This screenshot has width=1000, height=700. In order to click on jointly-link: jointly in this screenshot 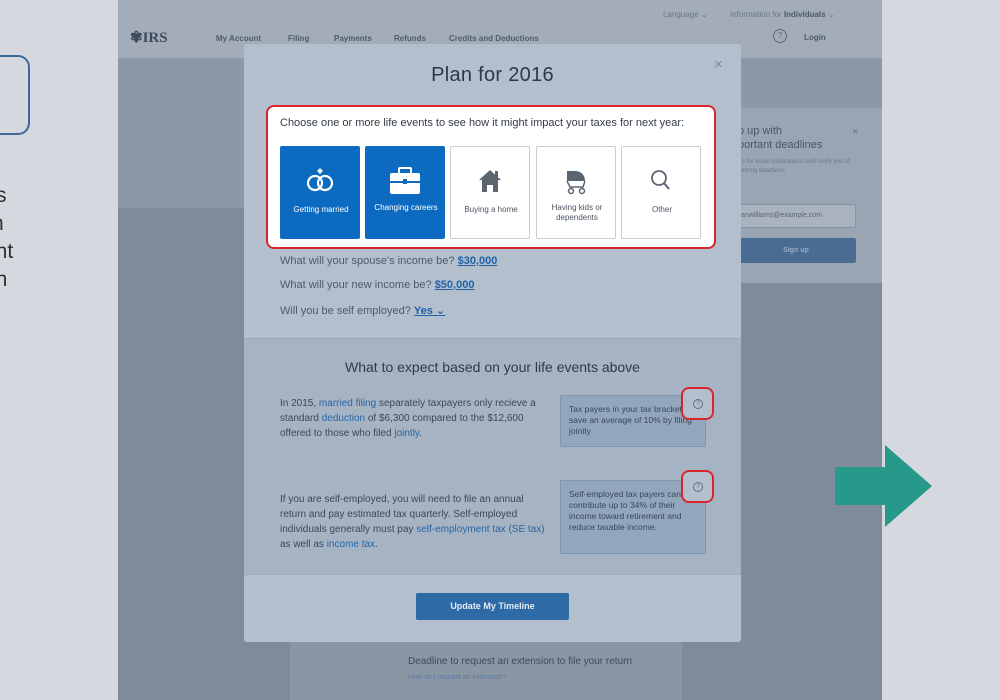, I will do `click(406, 433)`.